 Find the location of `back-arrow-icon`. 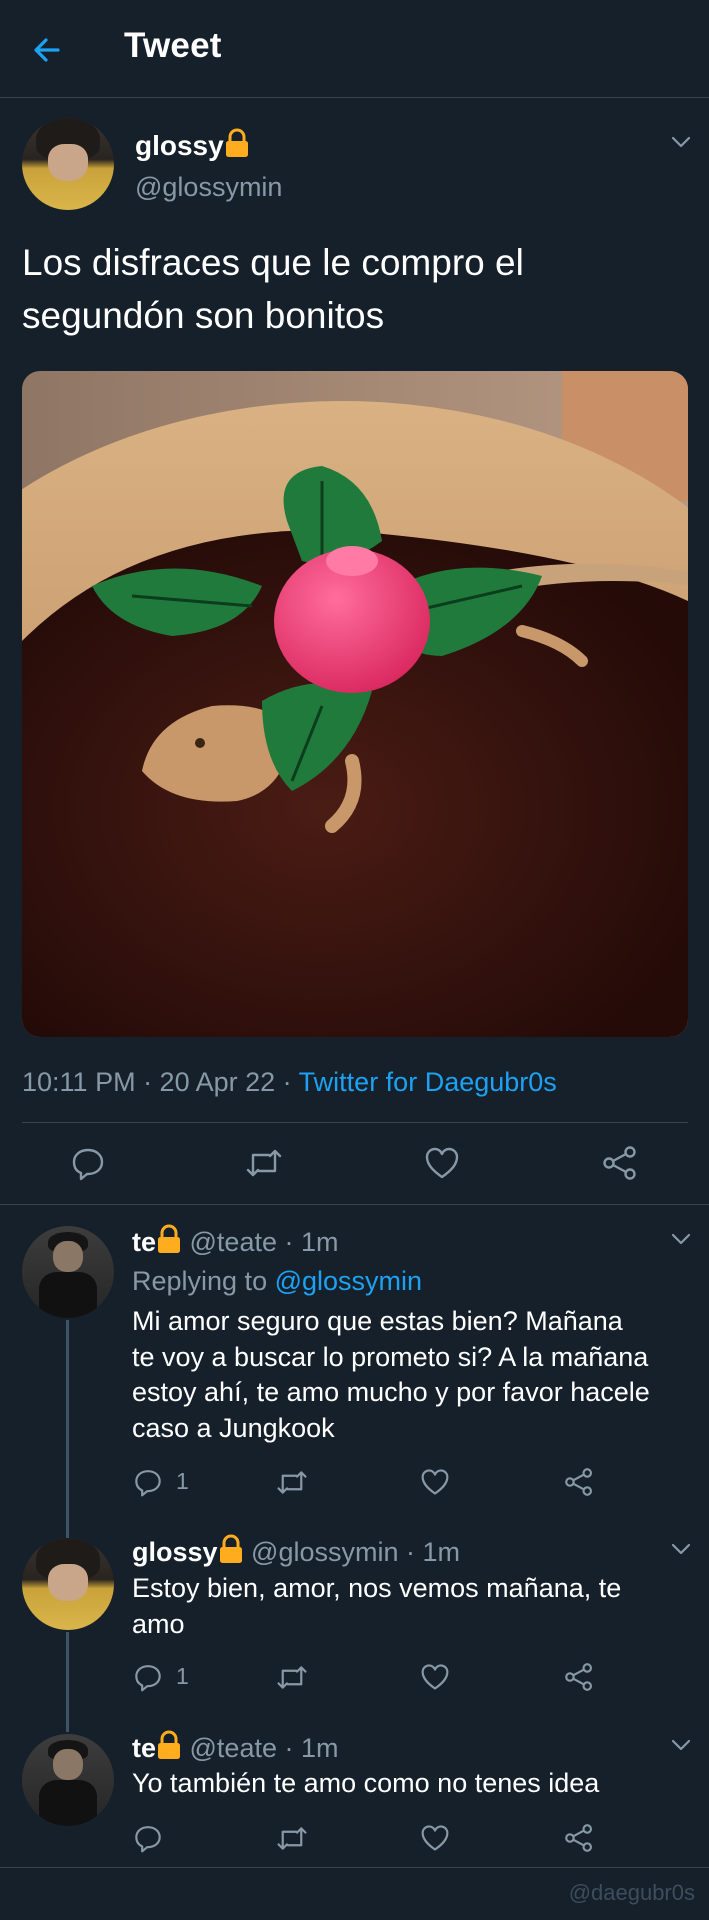

back-arrow-icon is located at coordinates (47, 50).